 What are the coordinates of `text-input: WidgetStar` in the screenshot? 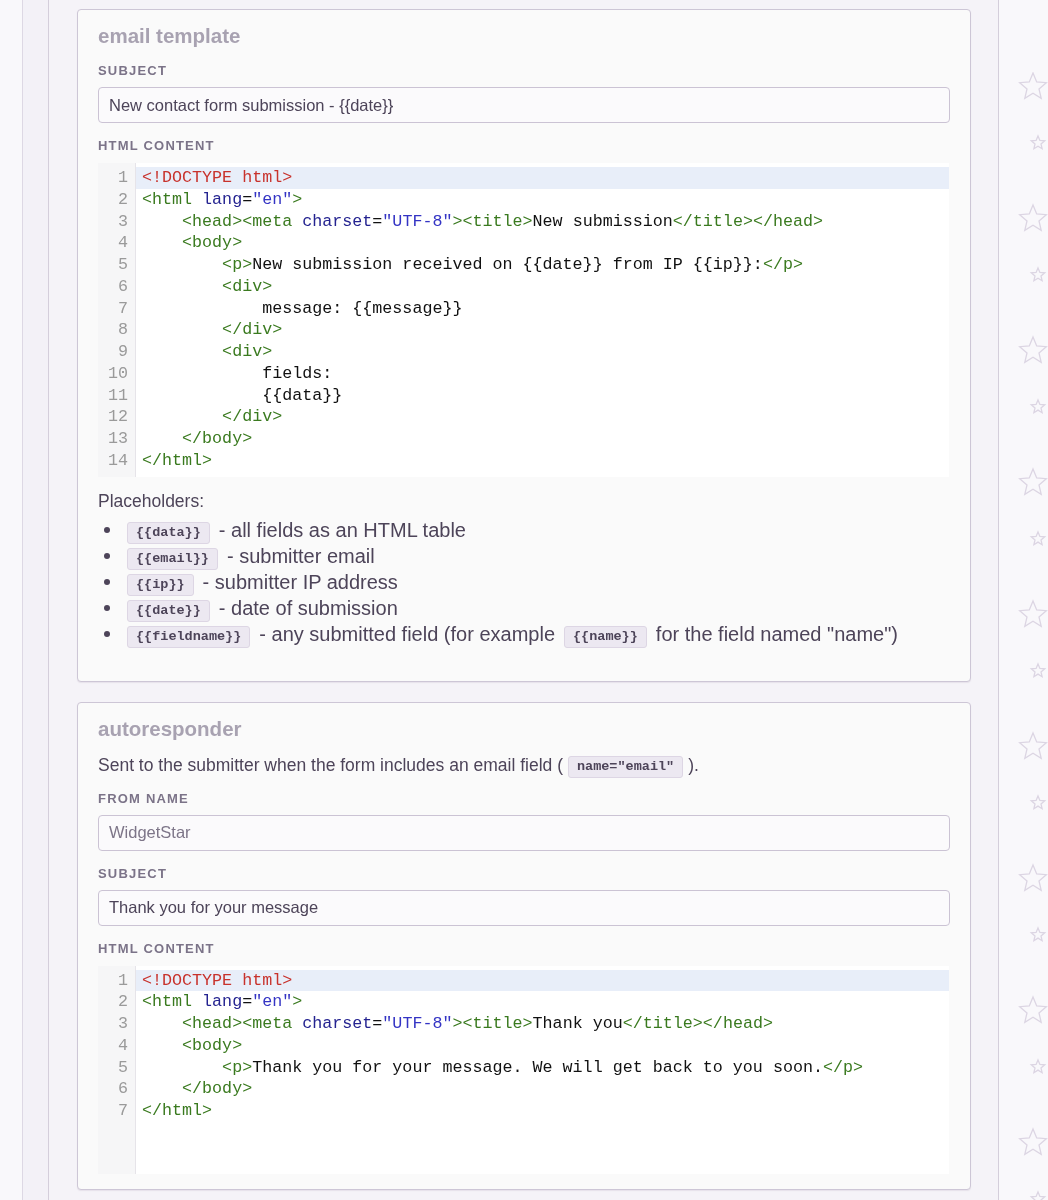 It's located at (524, 832).